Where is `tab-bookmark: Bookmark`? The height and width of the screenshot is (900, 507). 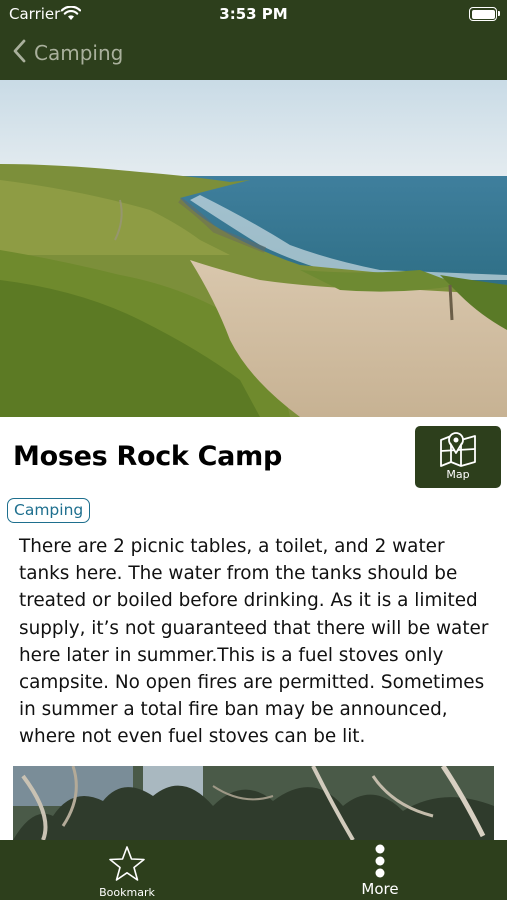 tab-bookmark: Bookmark is located at coordinates (127, 871).